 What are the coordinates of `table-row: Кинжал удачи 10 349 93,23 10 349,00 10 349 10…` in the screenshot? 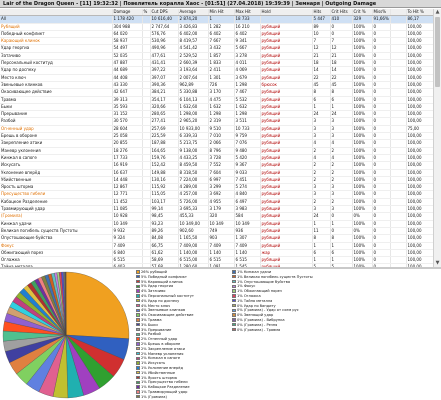 It's located at (216, 224).